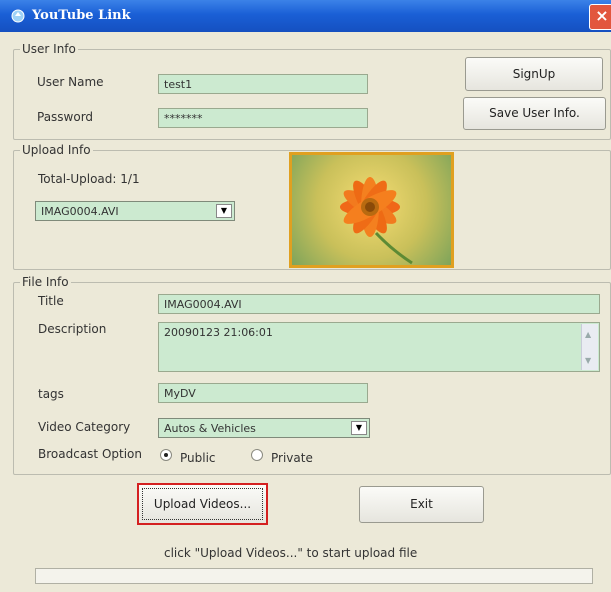 The height and width of the screenshot is (592, 611). I want to click on description-scrollbar: ▲ ▼, so click(589, 347).